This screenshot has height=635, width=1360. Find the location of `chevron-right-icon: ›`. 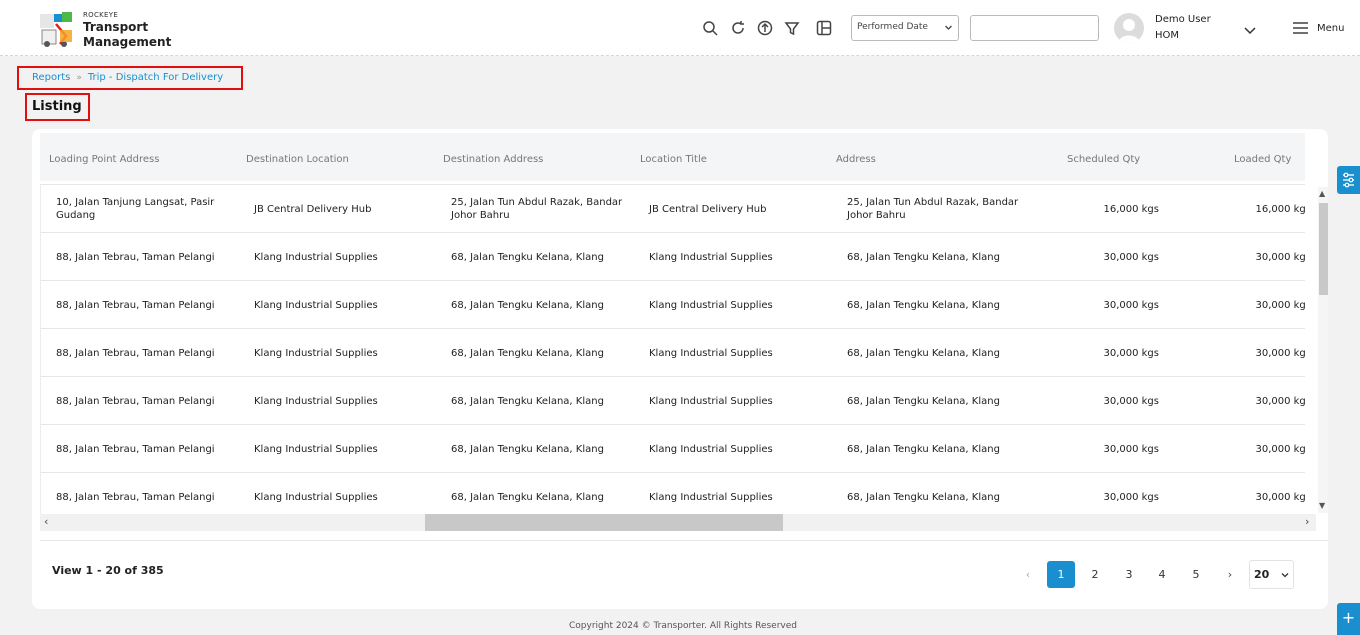

chevron-right-icon: › is located at coordinates (1230, 574).